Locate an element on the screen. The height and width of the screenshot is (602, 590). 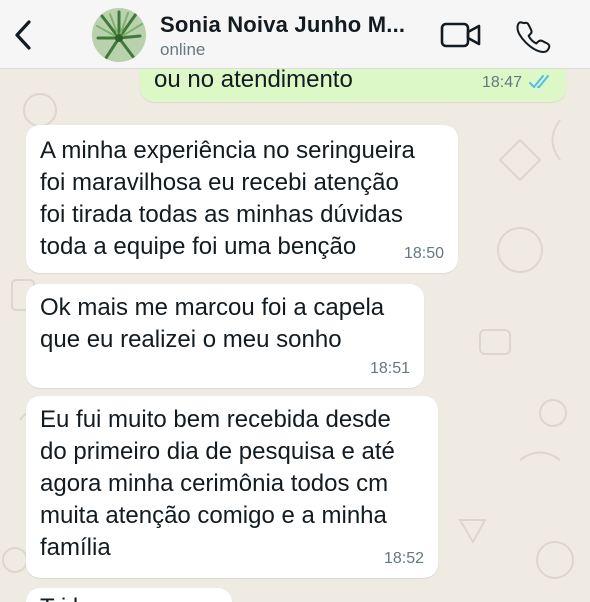
avatar-image is located at coordinates (119, 35).